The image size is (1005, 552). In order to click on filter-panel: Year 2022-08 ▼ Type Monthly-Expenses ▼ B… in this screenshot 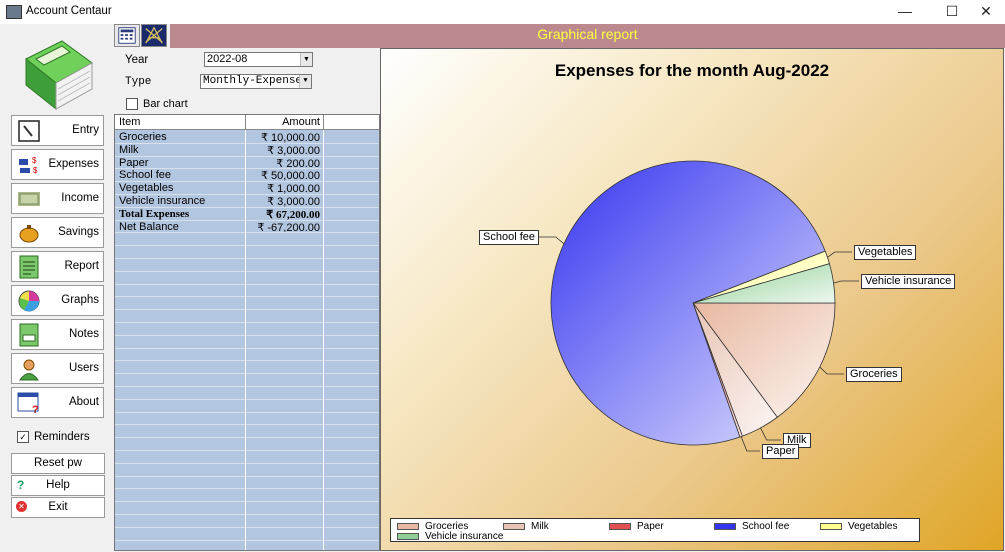, I will do `click(247, 81)`.